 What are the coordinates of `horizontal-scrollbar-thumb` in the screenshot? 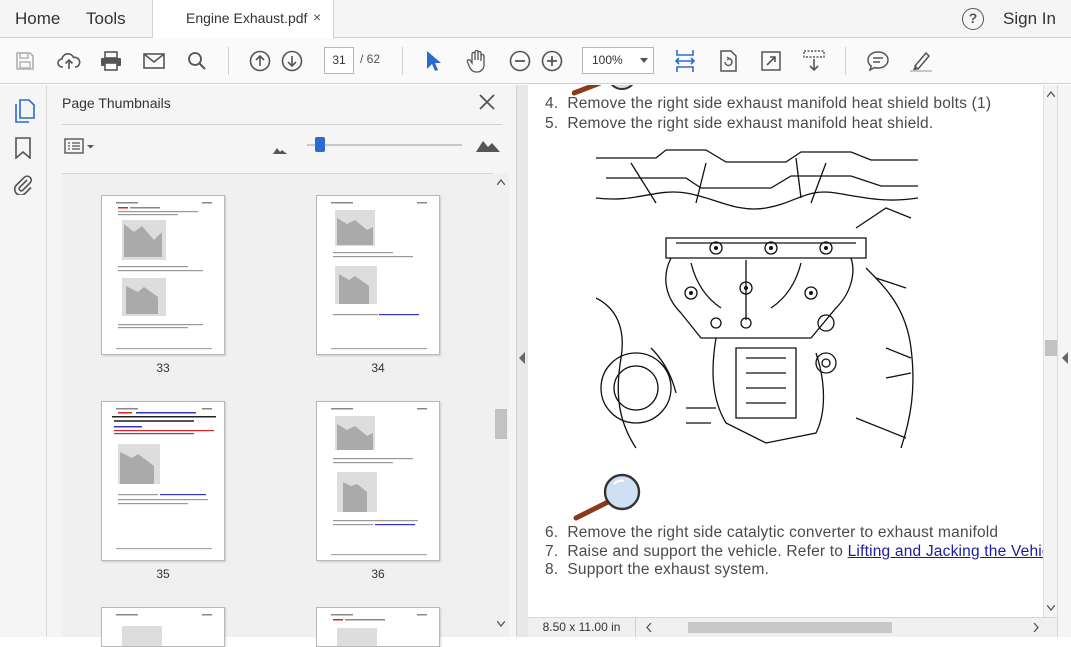 It's located at (790, 627).